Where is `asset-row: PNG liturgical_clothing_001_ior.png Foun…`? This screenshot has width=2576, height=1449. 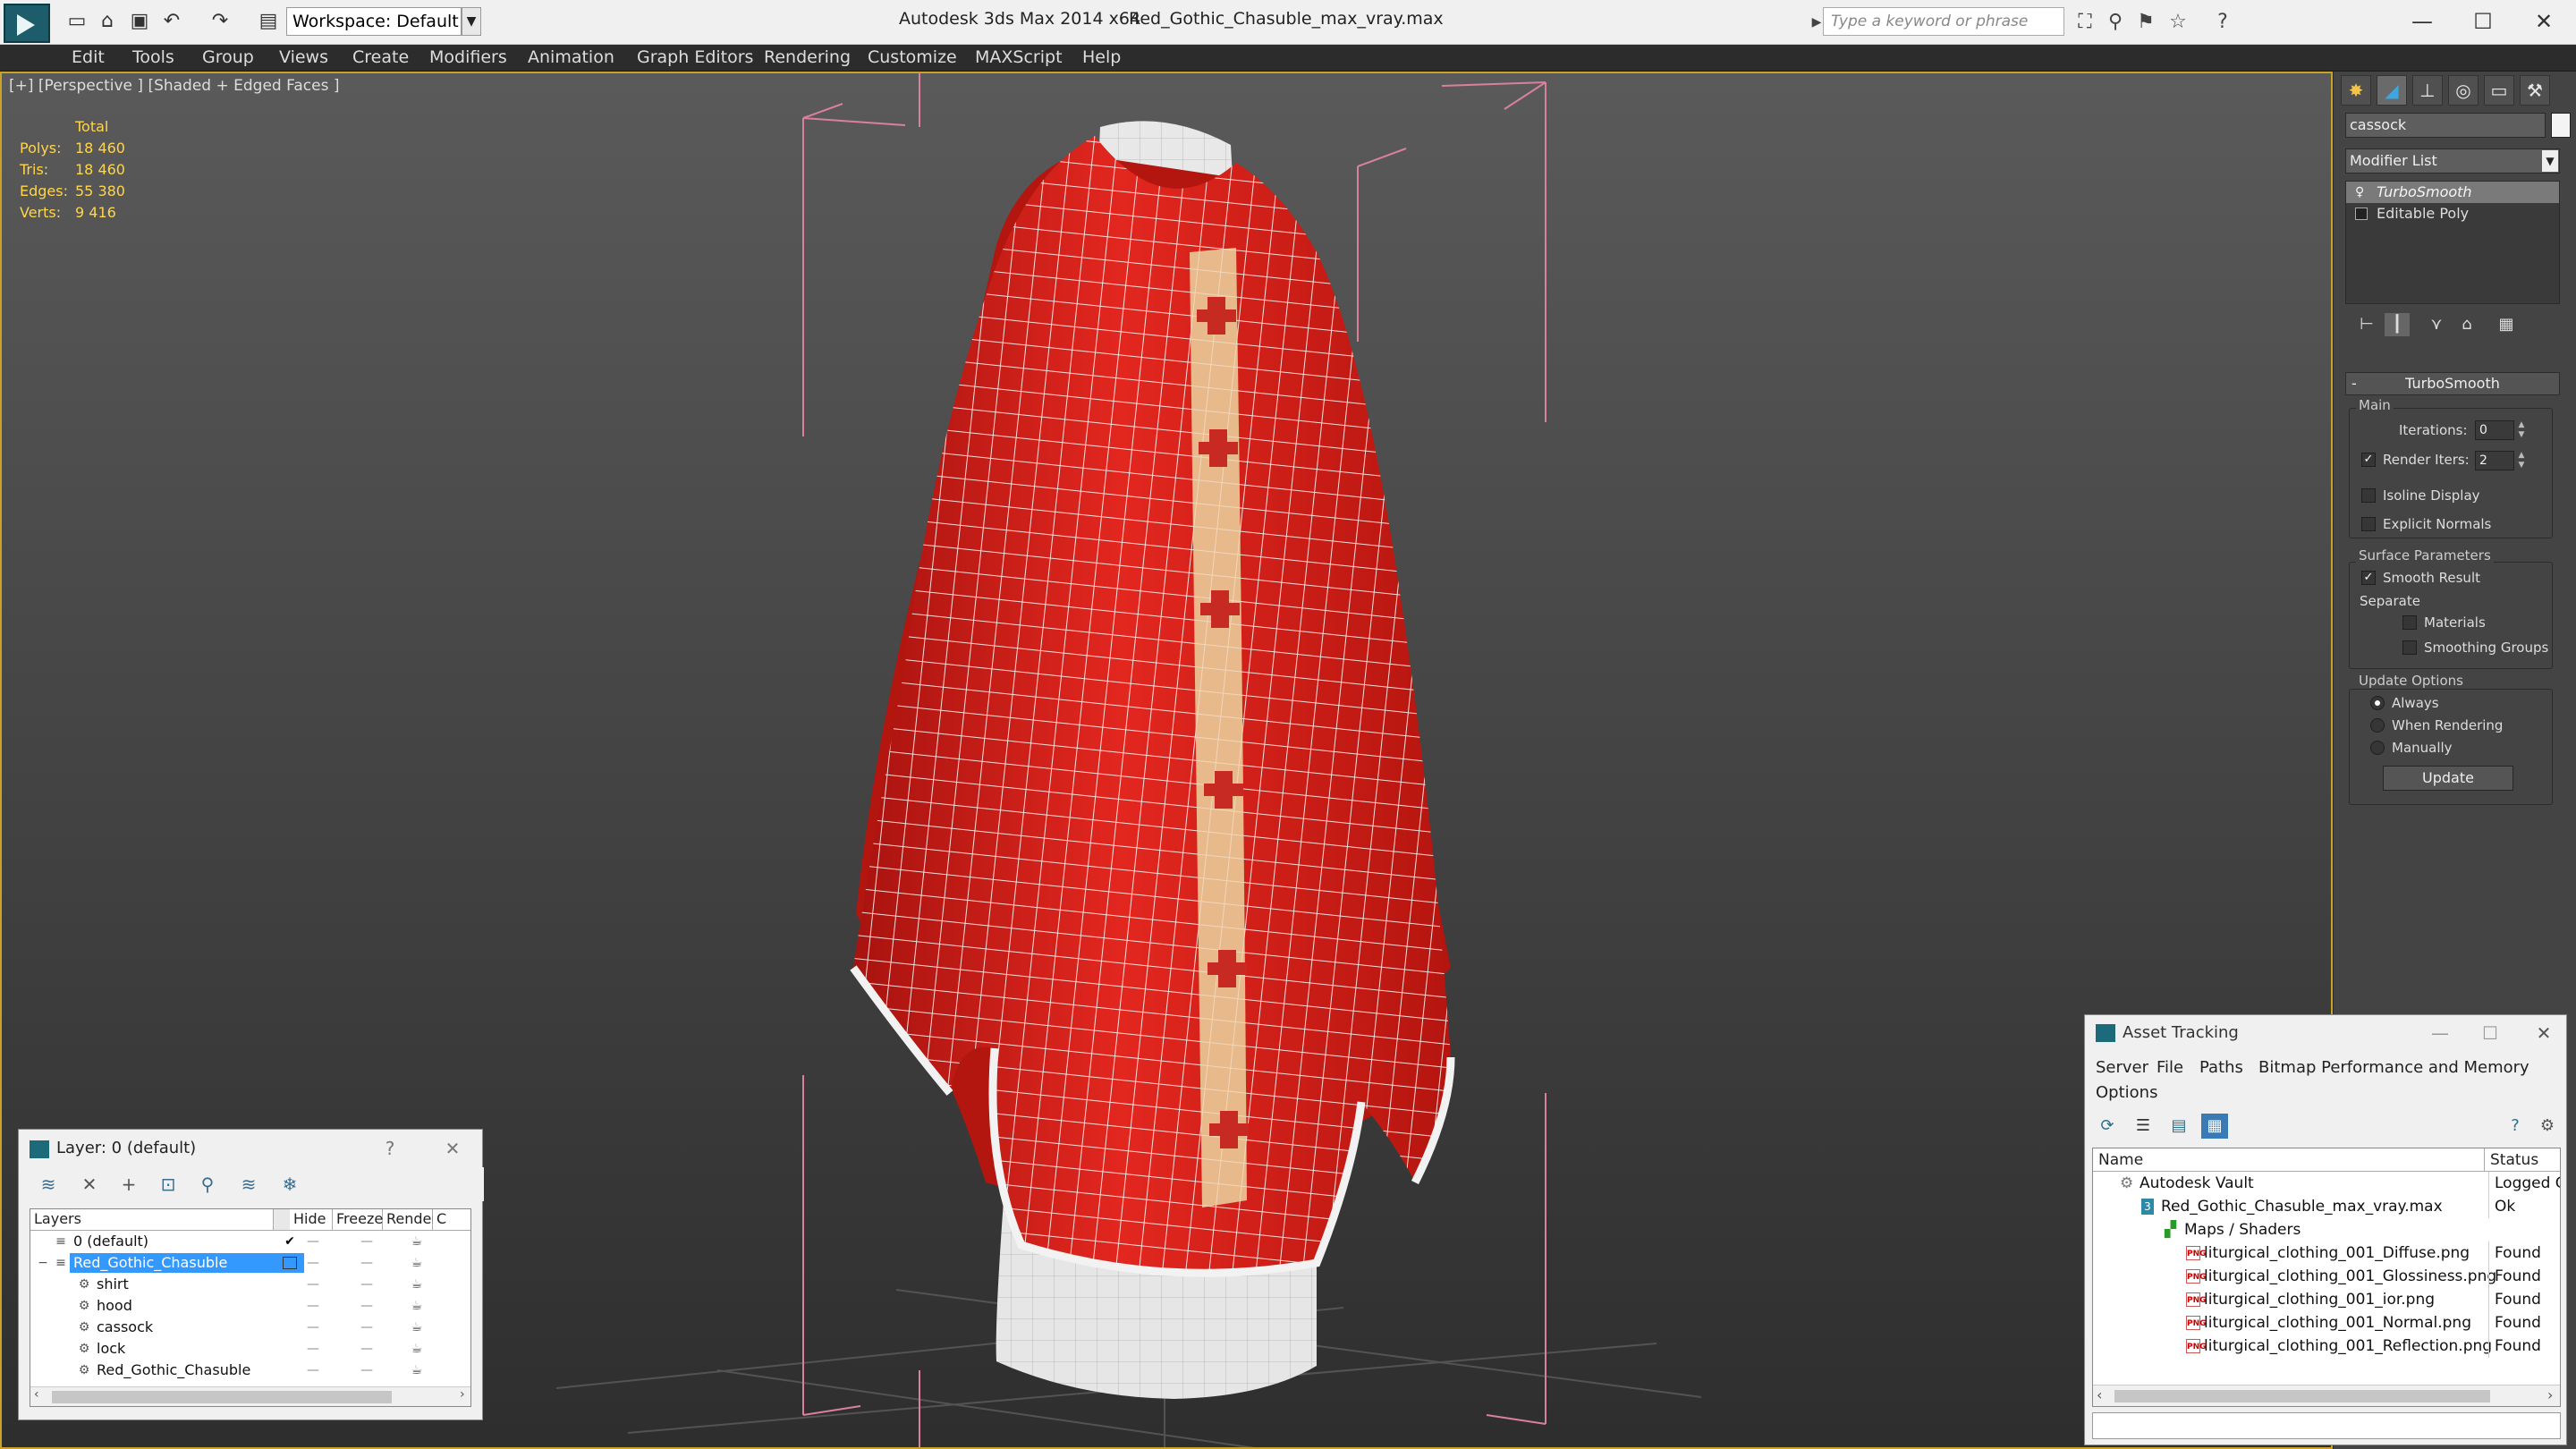 asset-row: PNG liturgical_clothing_001_ior.png Foun… is located at coordinates (2326, 1299).